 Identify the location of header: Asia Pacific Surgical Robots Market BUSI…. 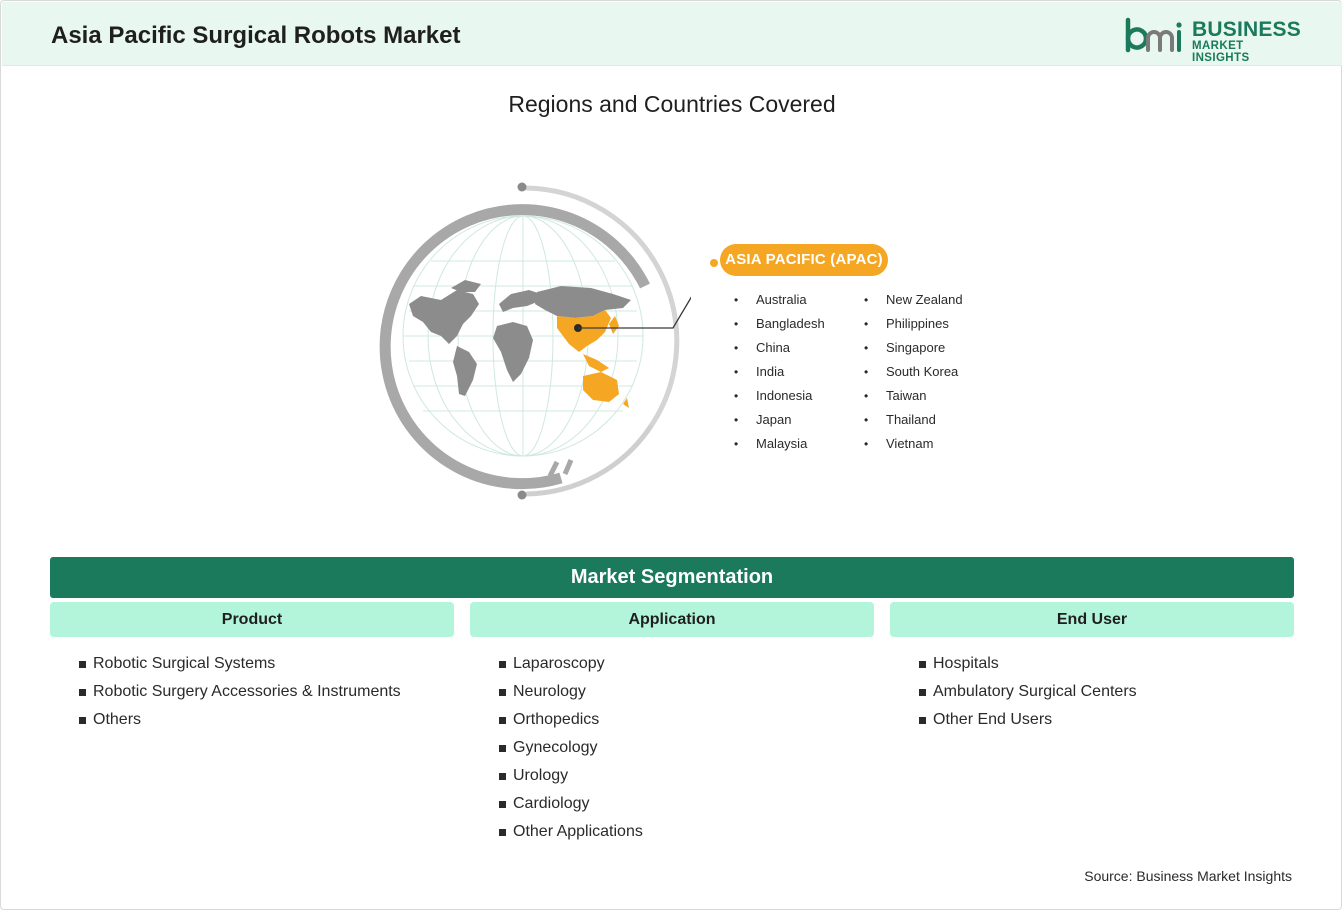
(672, 34).